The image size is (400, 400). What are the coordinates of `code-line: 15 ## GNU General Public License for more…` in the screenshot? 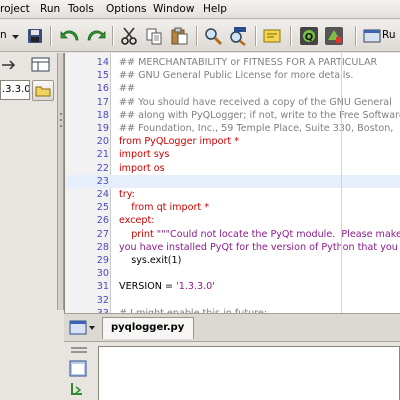 It's located at (232, 75).